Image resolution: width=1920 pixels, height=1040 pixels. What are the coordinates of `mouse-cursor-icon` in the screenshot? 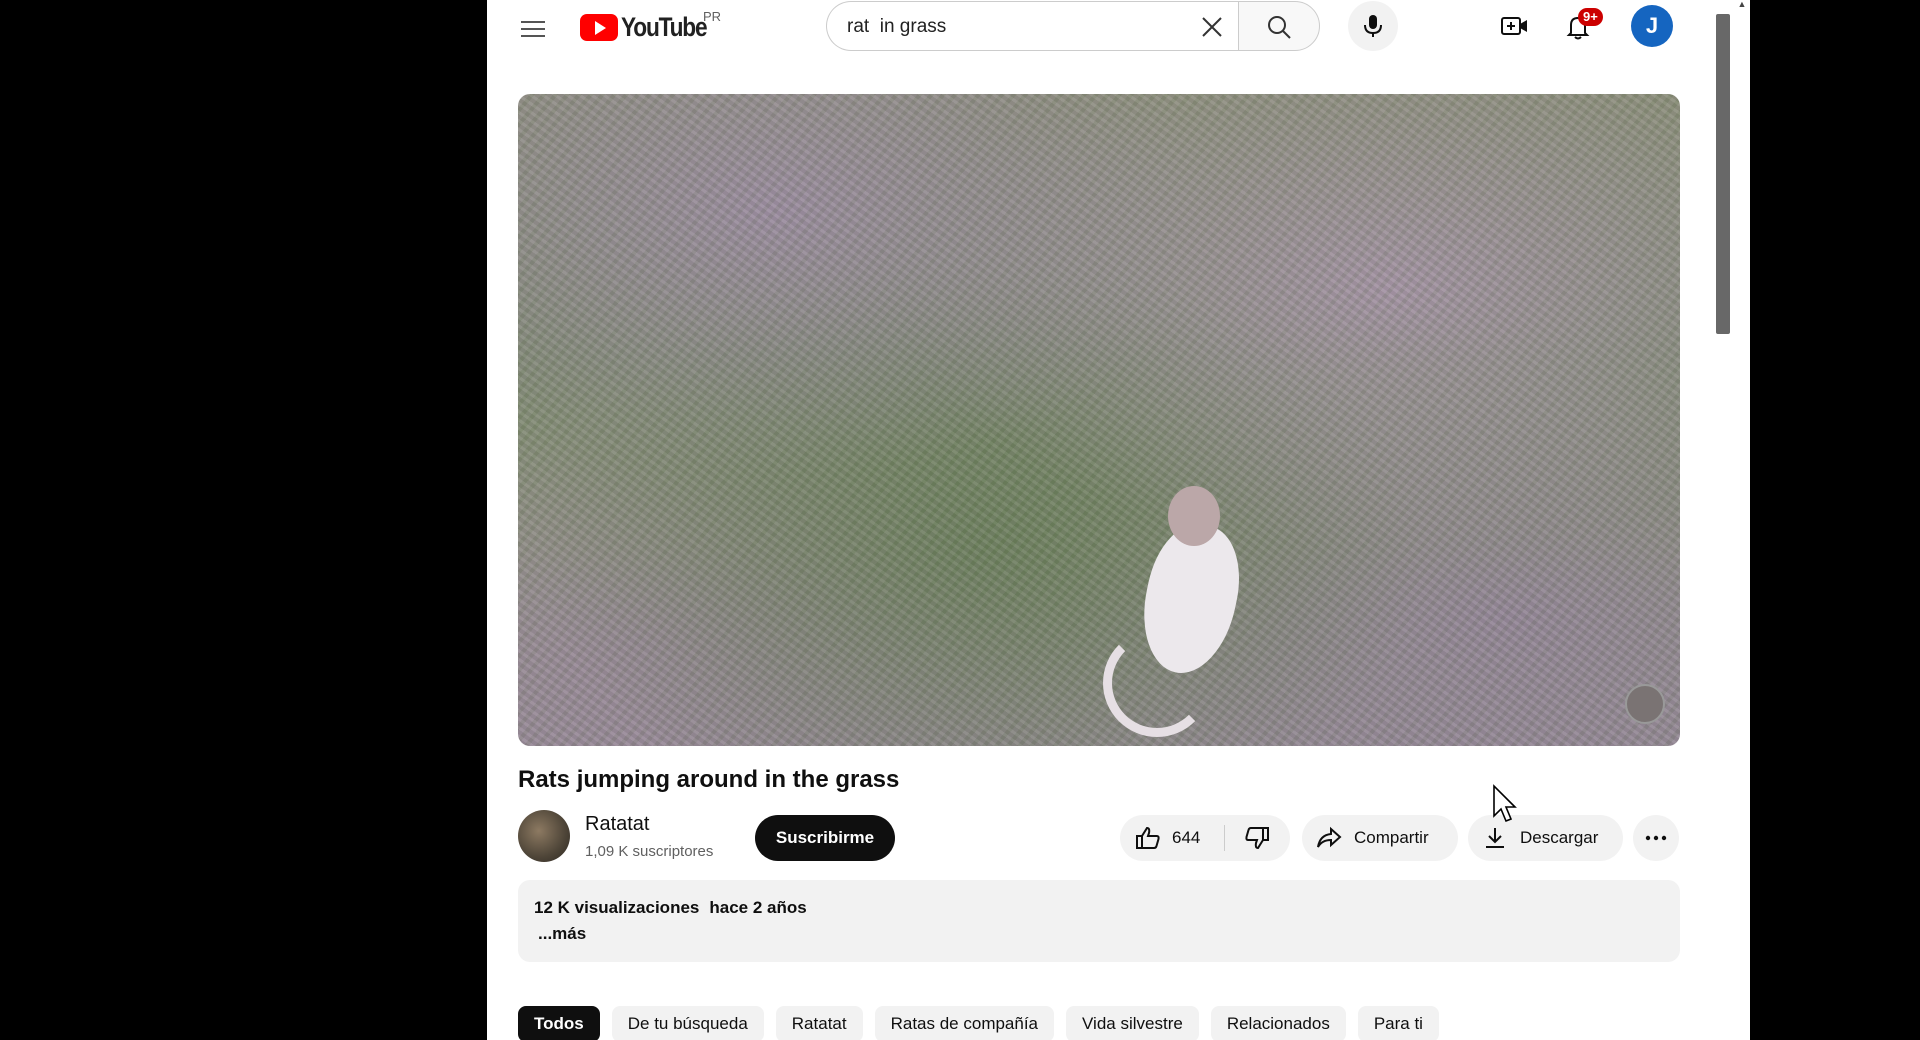 It's located at (1505, 803).